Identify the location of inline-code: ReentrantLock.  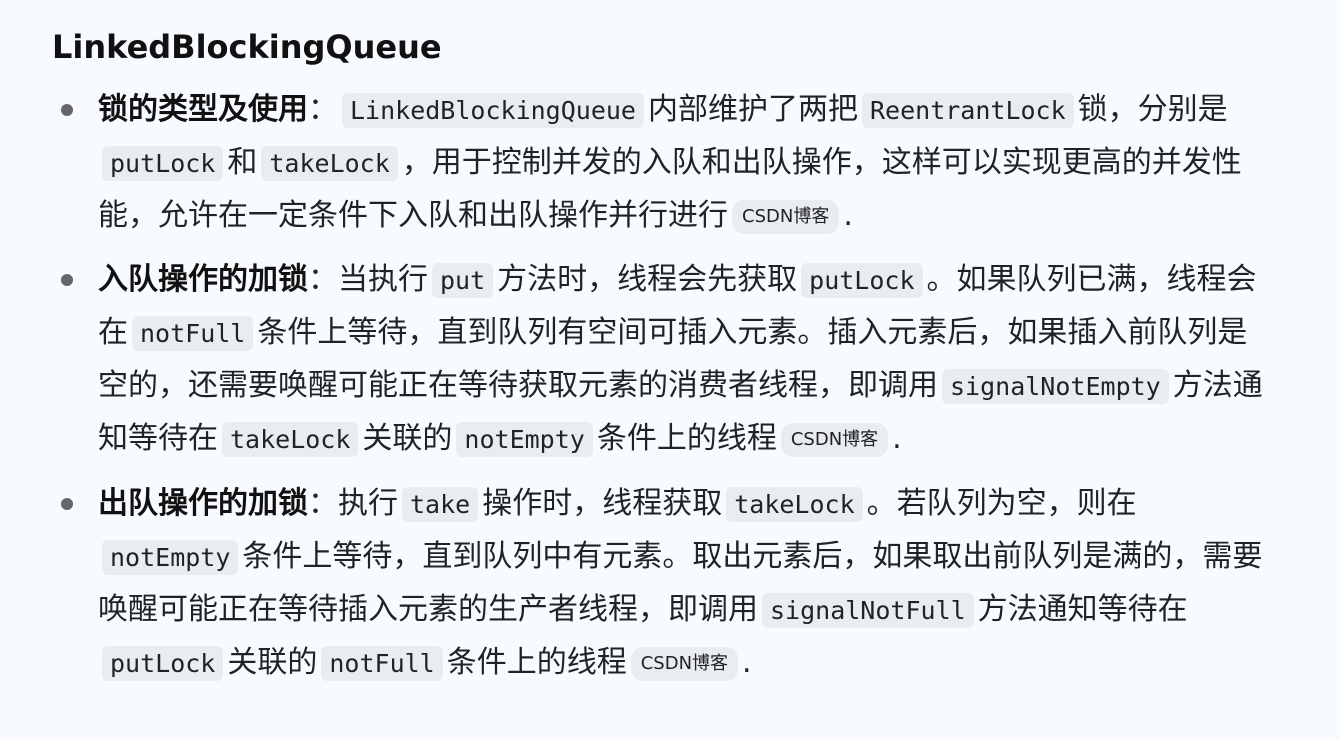
(967, 110).